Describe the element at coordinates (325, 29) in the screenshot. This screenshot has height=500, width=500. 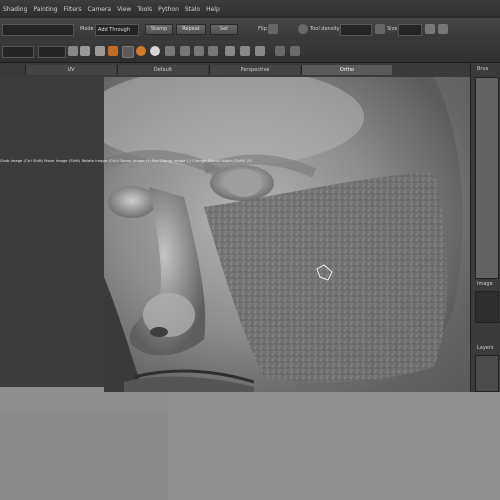
I see `tool-density-label: Tool density` at that location.